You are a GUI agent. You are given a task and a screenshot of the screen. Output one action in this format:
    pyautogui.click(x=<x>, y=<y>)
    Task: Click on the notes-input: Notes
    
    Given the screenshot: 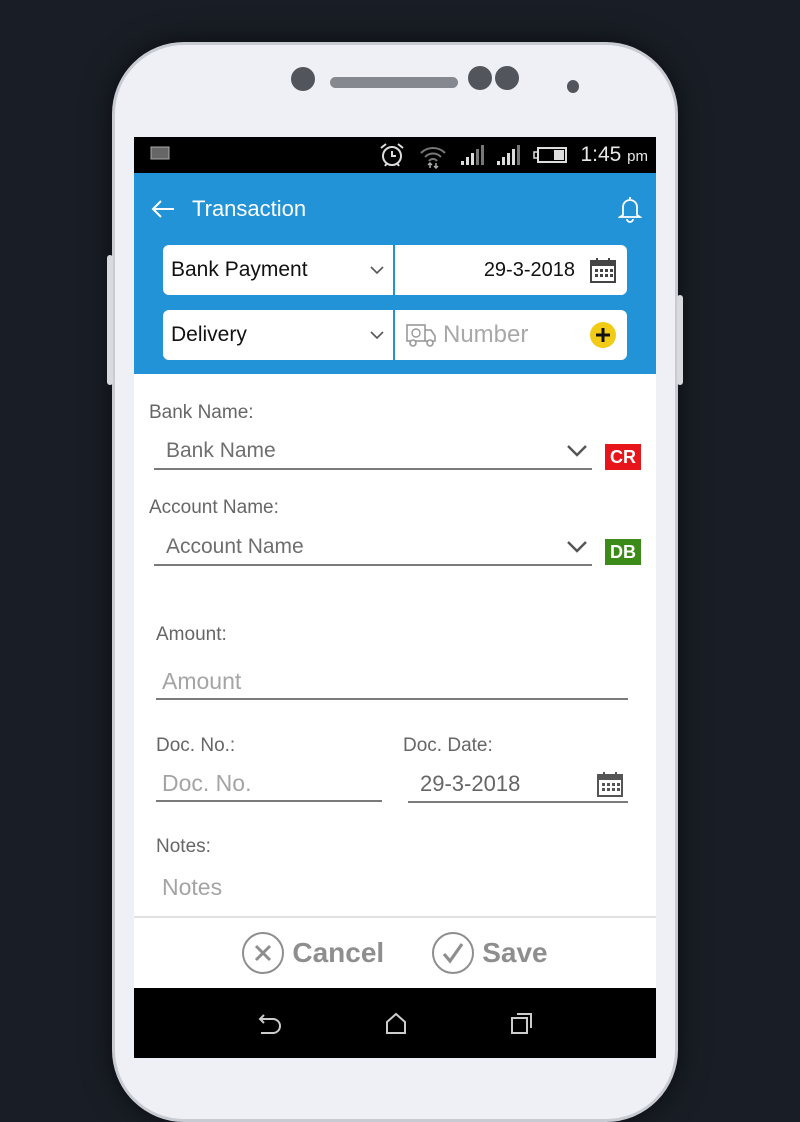 What is the action you would take?
    pyautogui.click(x=392, y=892)
    